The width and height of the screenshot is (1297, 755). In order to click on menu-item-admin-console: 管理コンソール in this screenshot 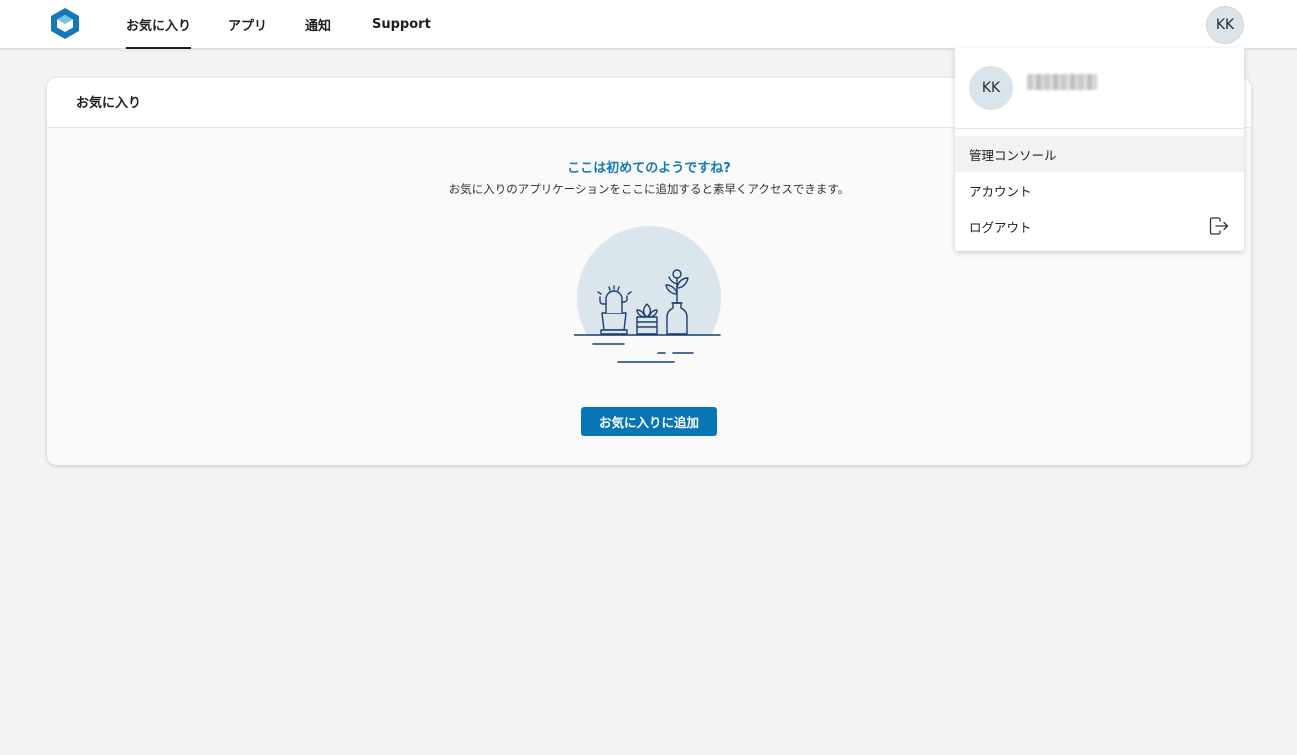, I will do `click(1099, 154)`.